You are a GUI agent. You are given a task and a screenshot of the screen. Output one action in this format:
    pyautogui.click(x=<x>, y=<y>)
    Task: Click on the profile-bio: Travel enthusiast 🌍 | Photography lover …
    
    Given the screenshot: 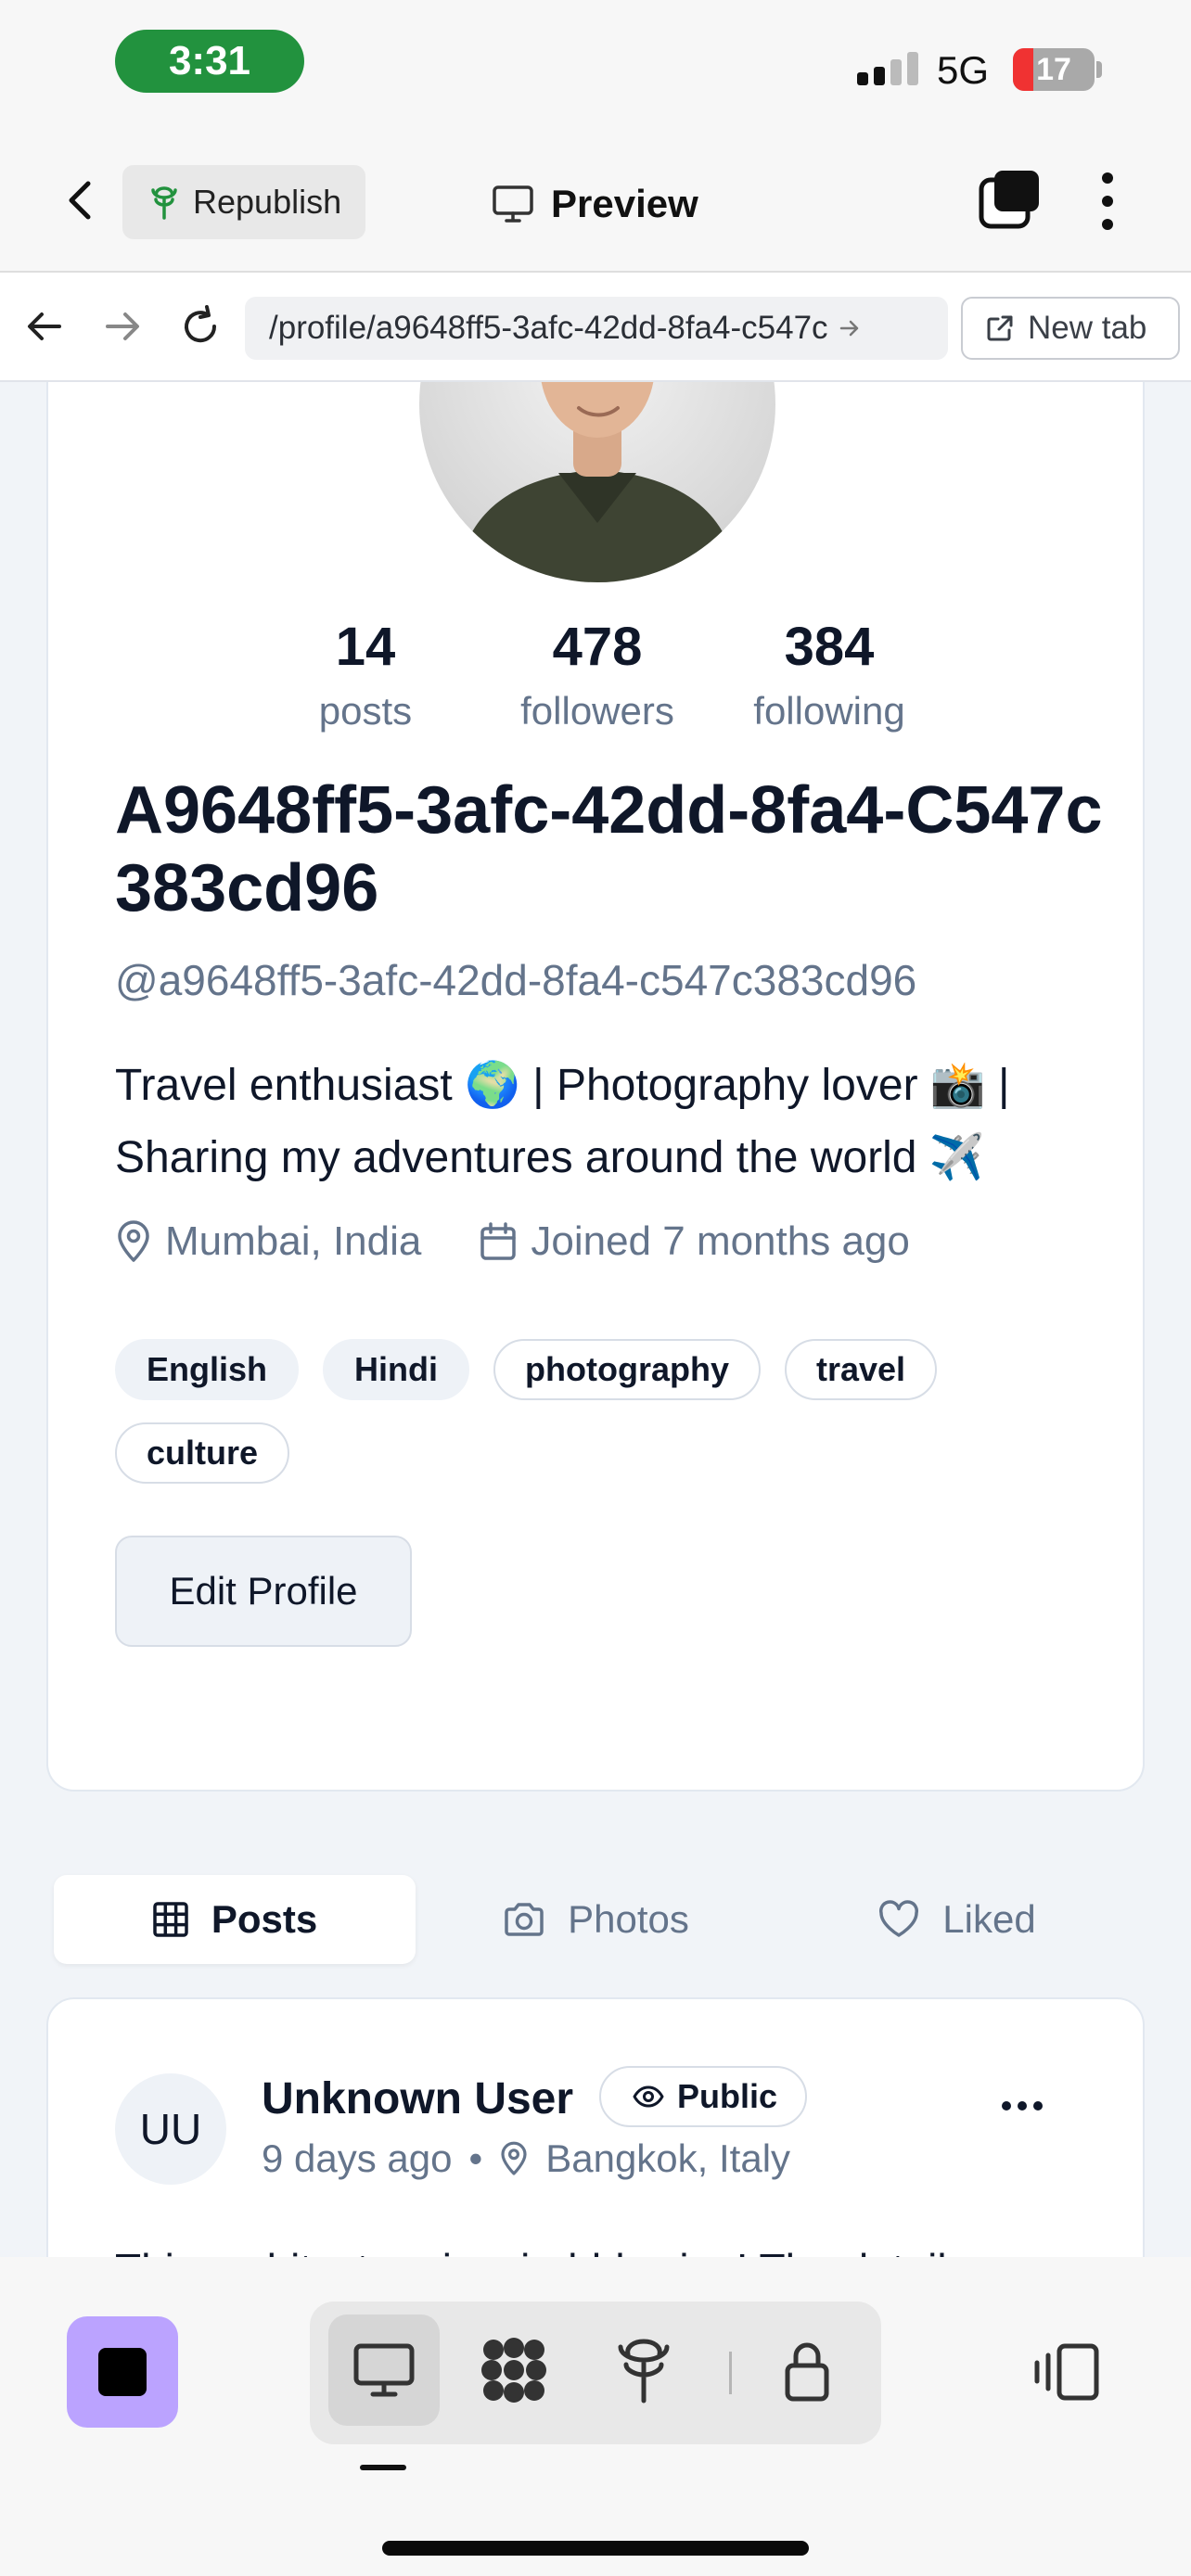 What is the action you would take?
    pyautogui.click(x=562, y=1122)
    